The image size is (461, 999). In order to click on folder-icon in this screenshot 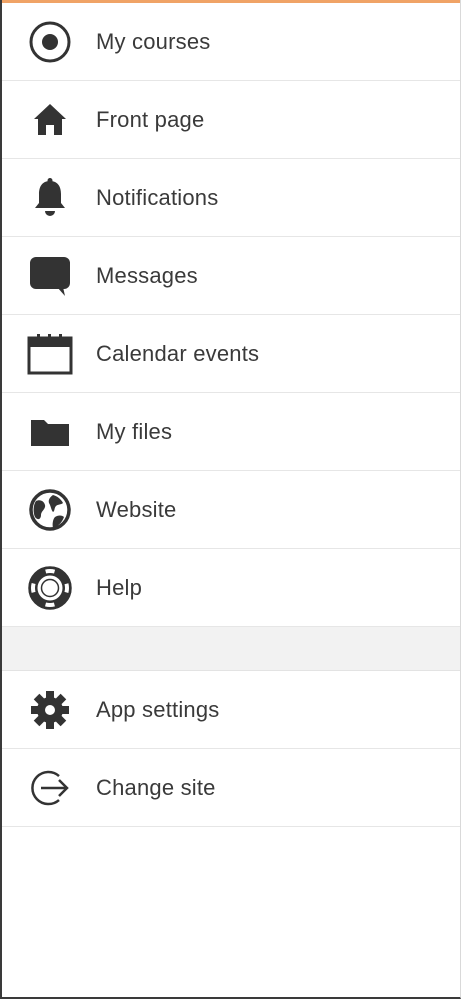, I will do `click(50, 432)`.